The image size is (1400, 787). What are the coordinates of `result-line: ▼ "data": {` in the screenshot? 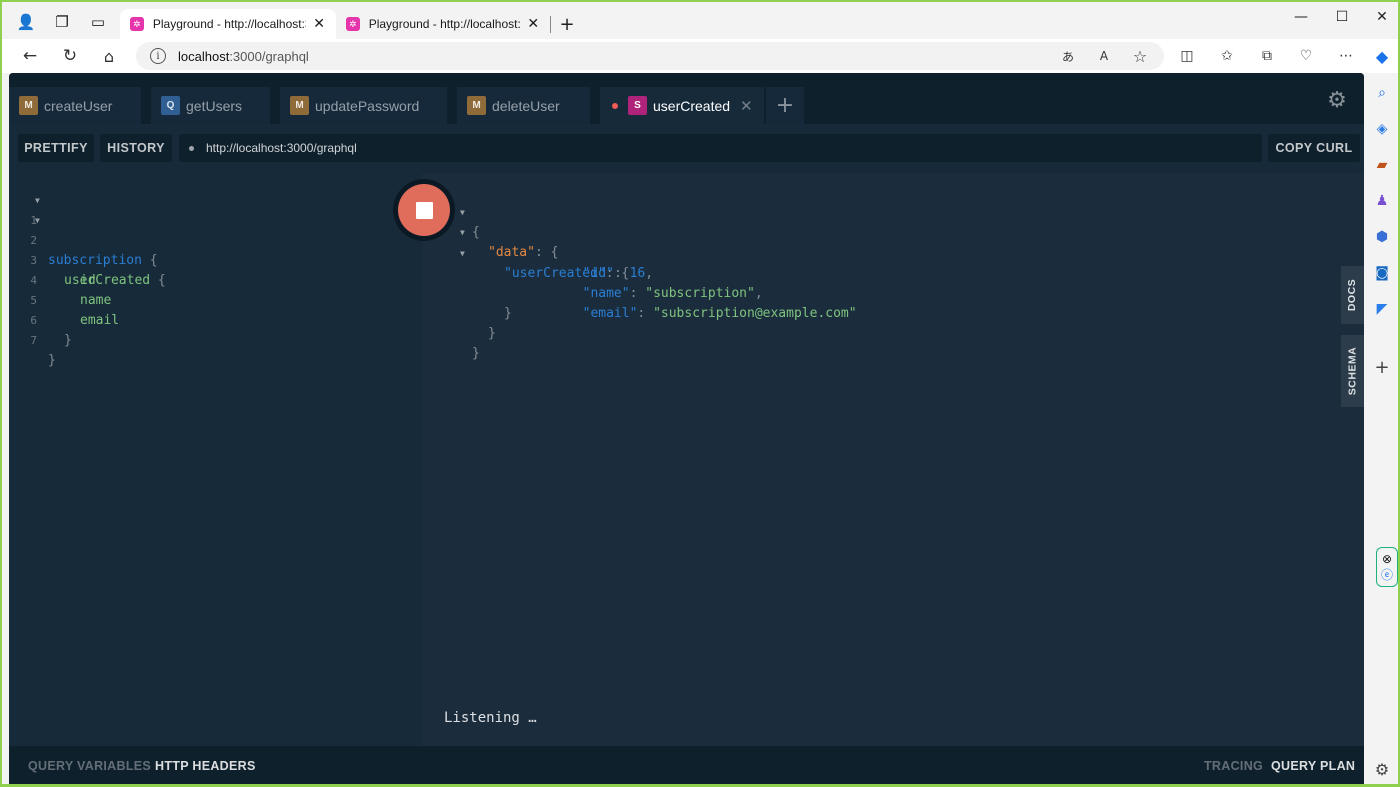 It's located at (893, 231).